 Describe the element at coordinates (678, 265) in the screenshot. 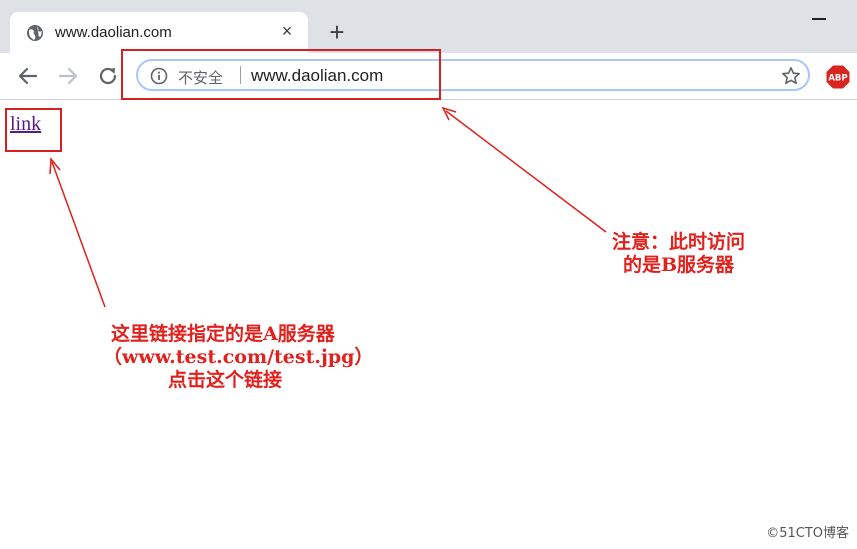

I see `note-b-line2: 的是B服务器` at that location.